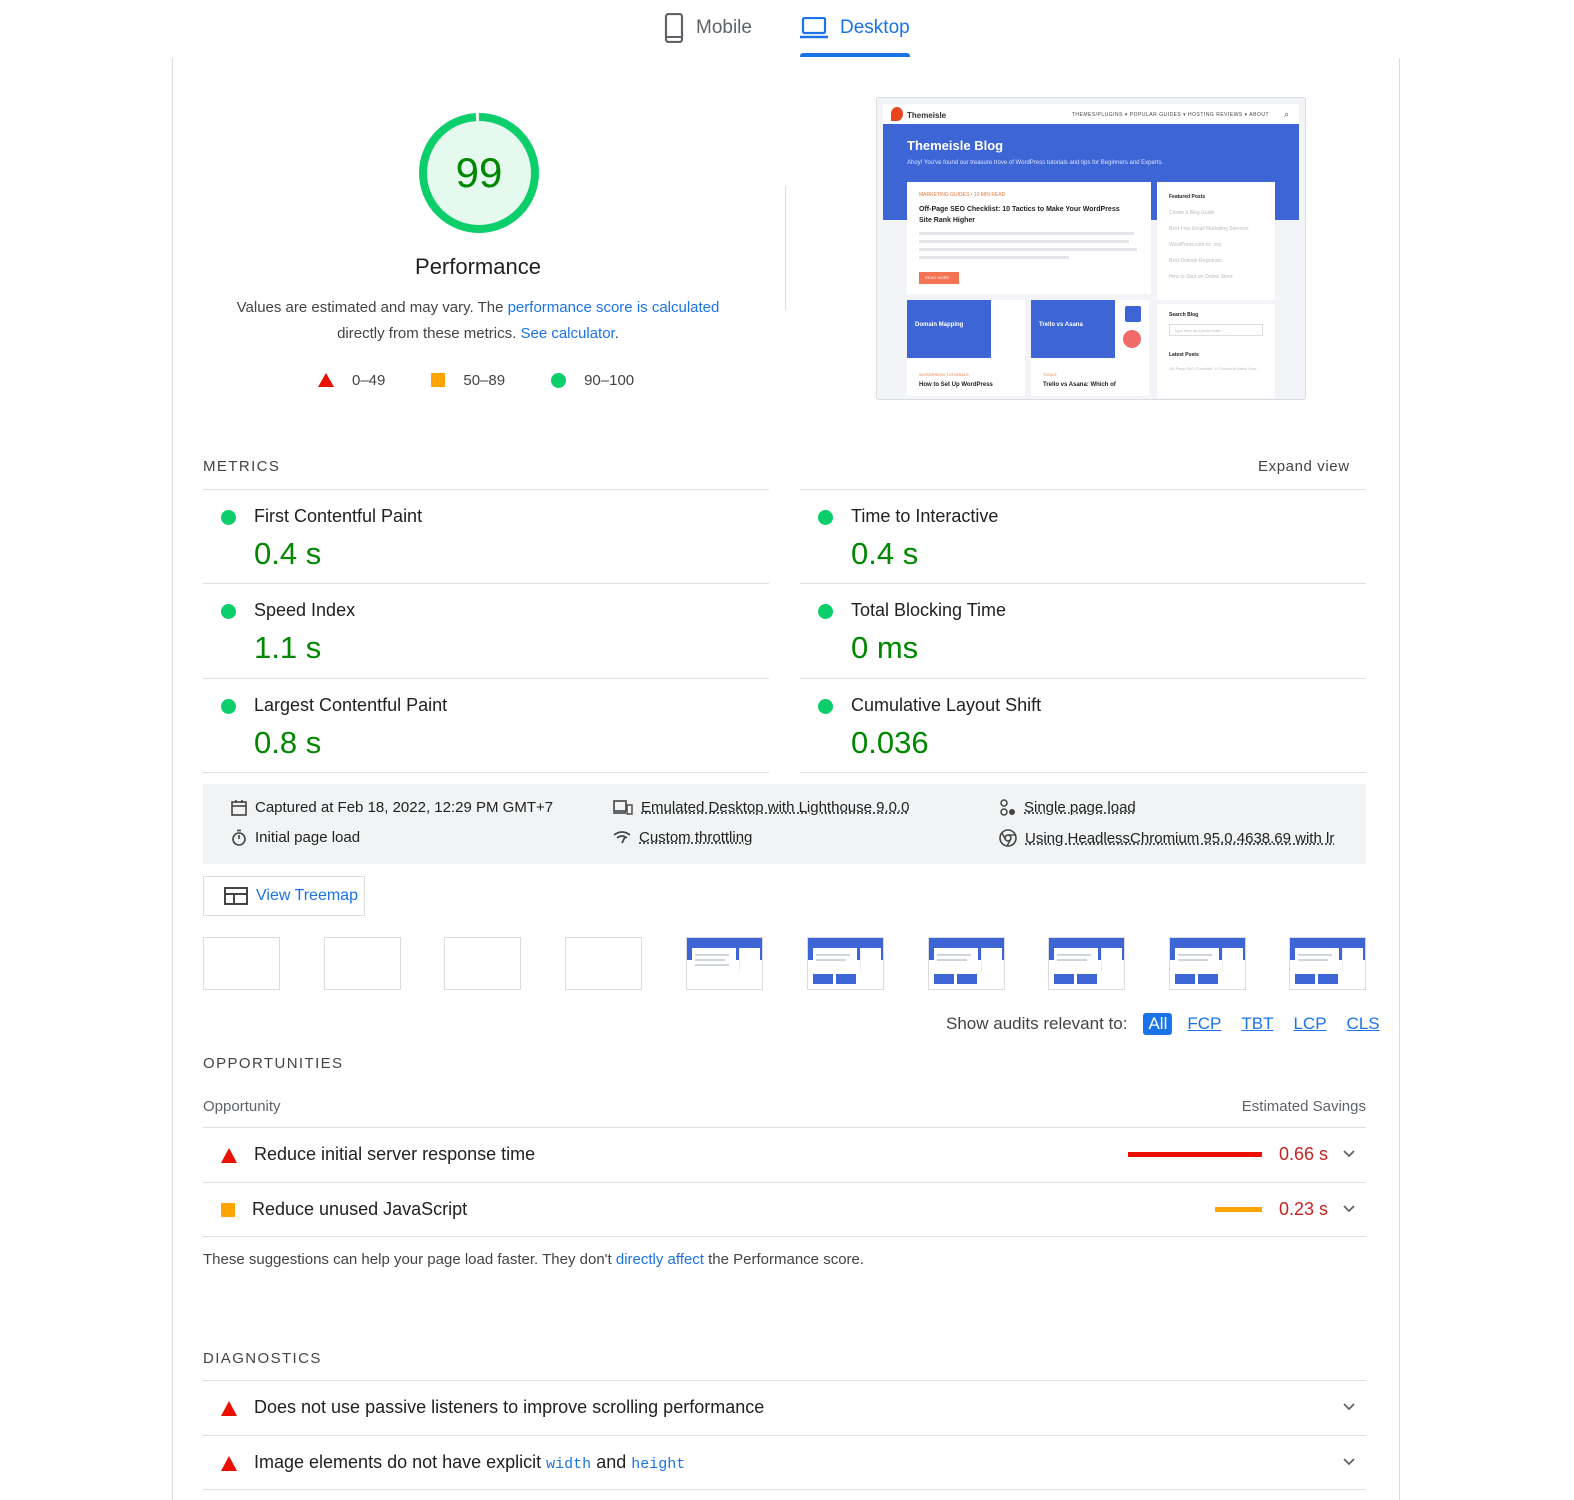 The width and height of the screenshot is (1574, 1500). I want to click on see-calculator-link: See calculator, so click(567, 333).